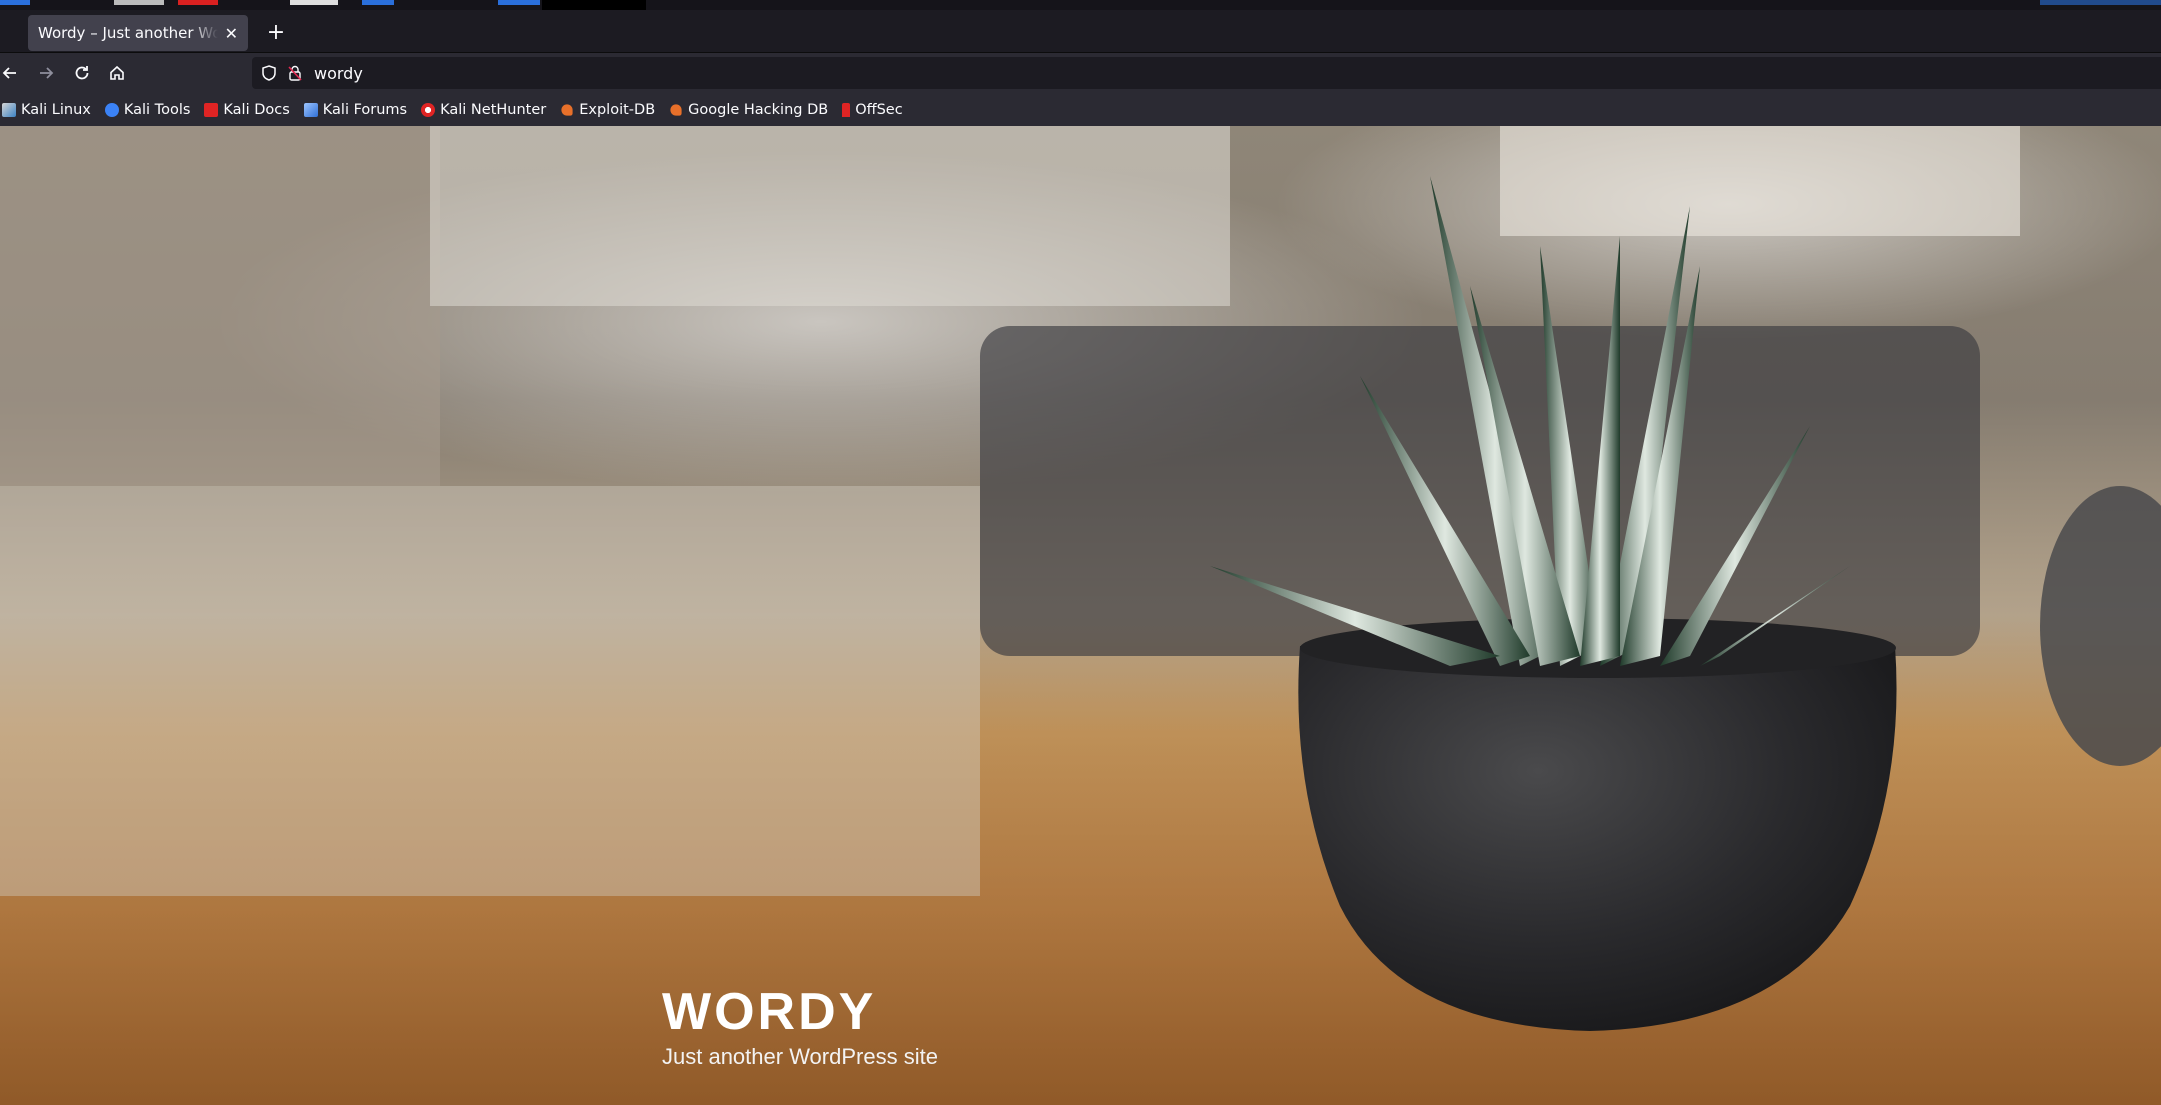 This screenshot has width=2161, height=1105. What do you see at coordinates (1206, 73) in the screenshot?
I see `url-bar: wordy` at bounding box center [1206, 73].